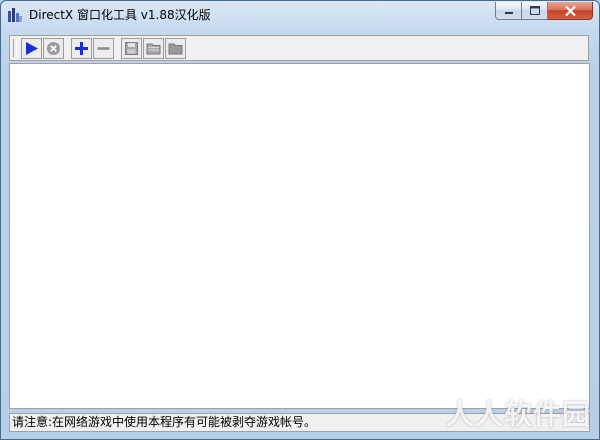 The image size is (600, 440). I want to click on minimize-button, so click(508, 11).